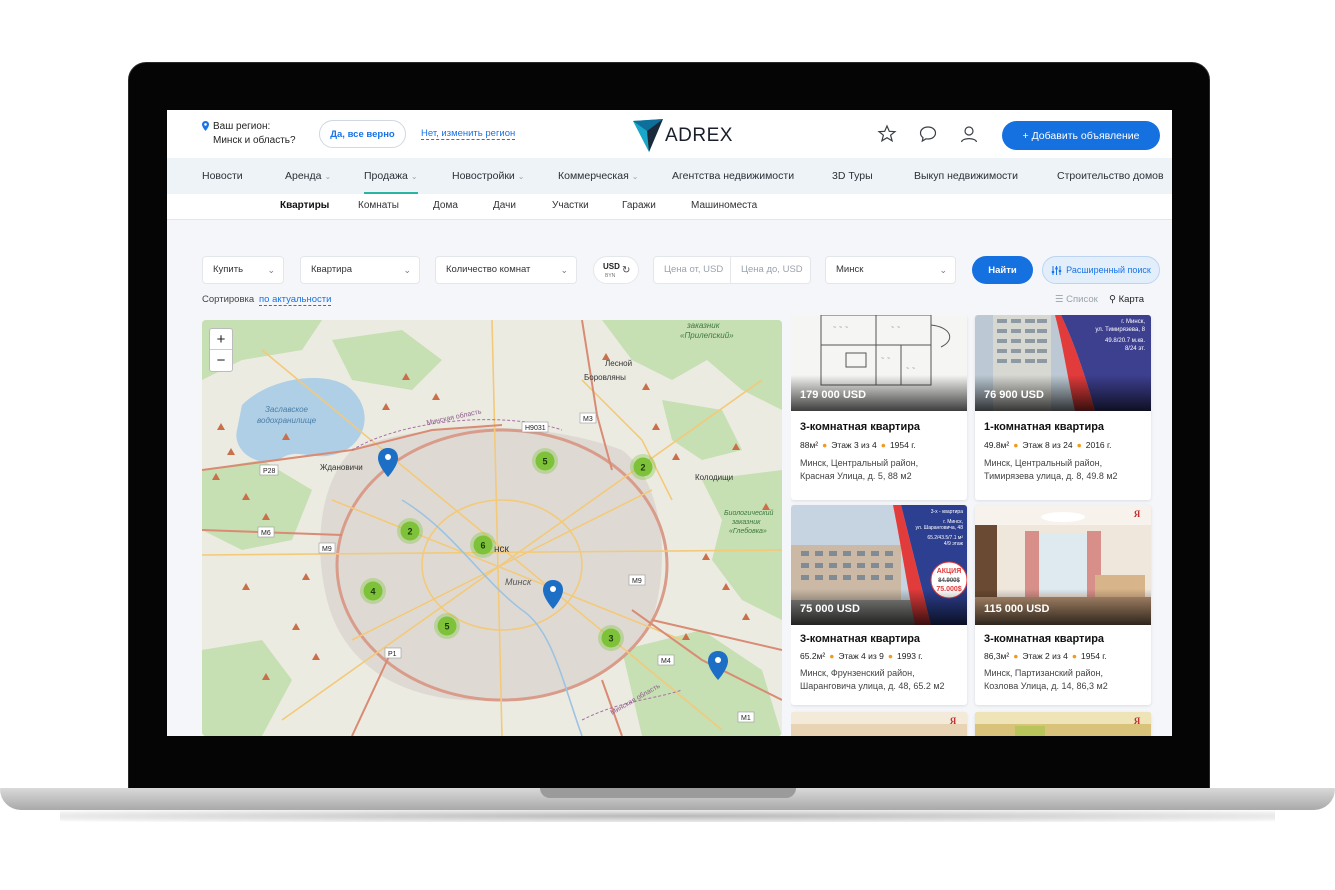 The height and width of the screenshot is (890, 1335). What do you see at coordinates (242, 126) in the screenshot?
I see `region-label: Ваш регион:` at bounding box center [242, 126].